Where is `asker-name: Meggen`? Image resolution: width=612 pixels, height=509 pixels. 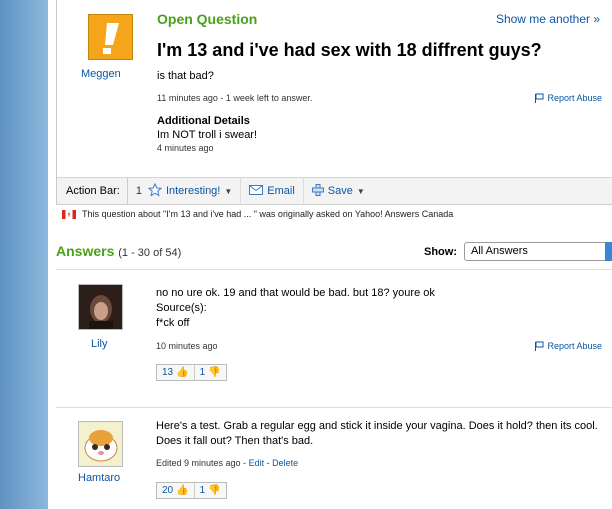
asker-name: Meggen is located at coordinates (101, 74).